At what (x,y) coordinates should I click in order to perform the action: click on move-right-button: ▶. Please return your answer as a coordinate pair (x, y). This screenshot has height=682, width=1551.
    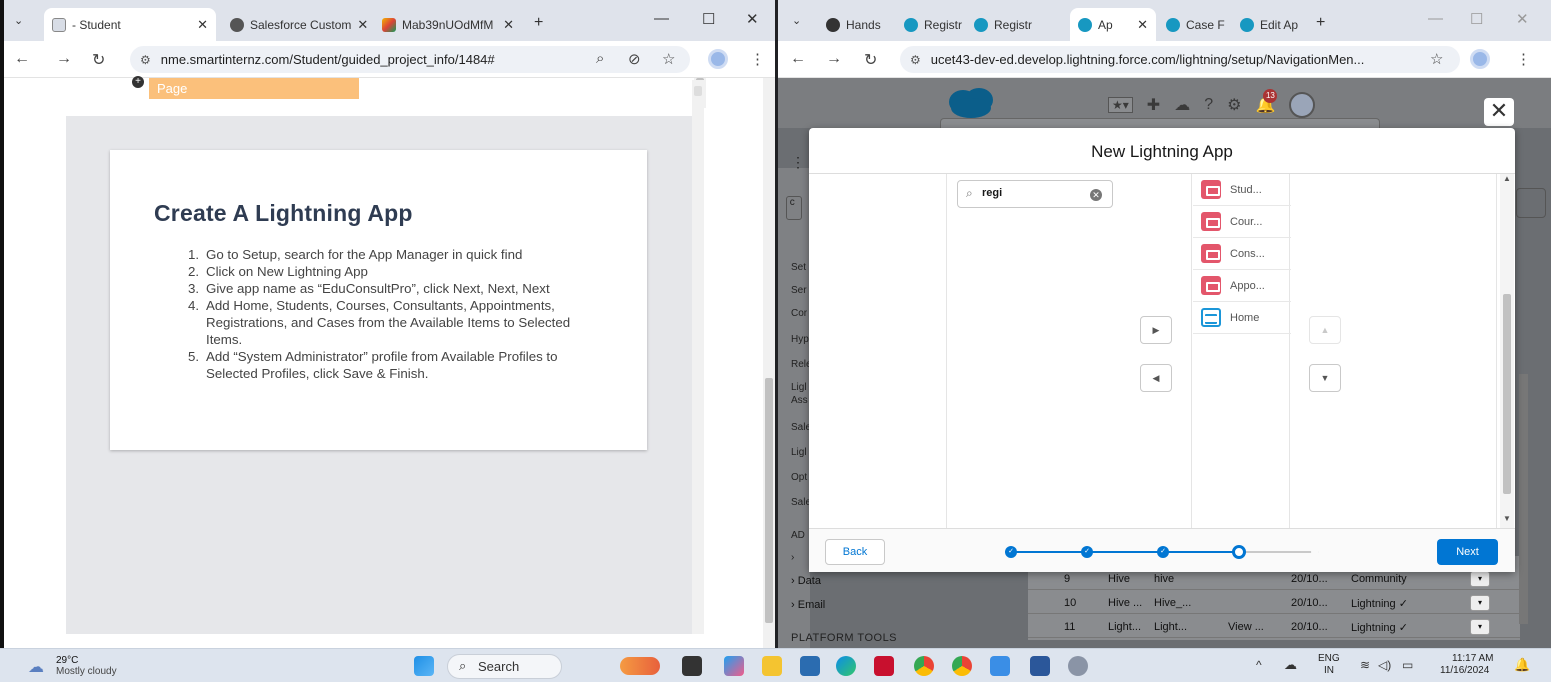
    Looking at the image, I should click on (1156, 330).